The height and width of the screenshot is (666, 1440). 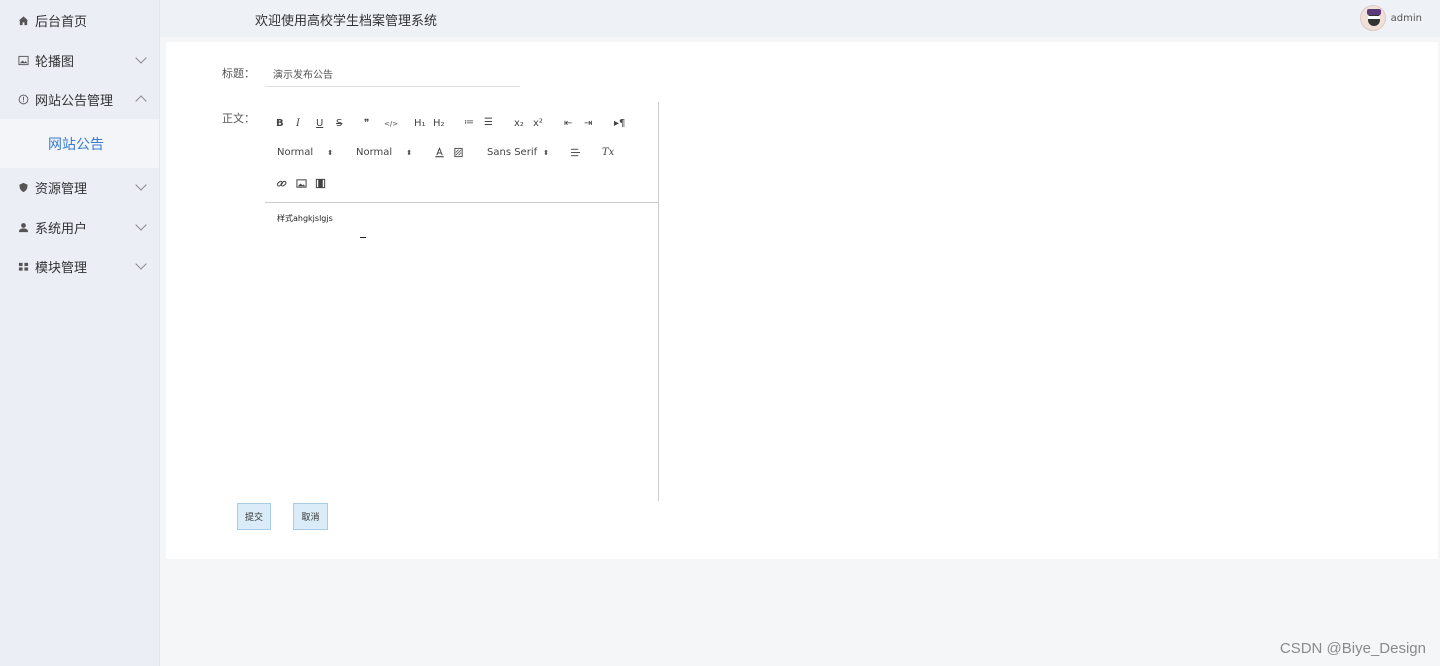 I want to click on sidebar-item-carousel: 轮播图, so click(x=79, y=60).